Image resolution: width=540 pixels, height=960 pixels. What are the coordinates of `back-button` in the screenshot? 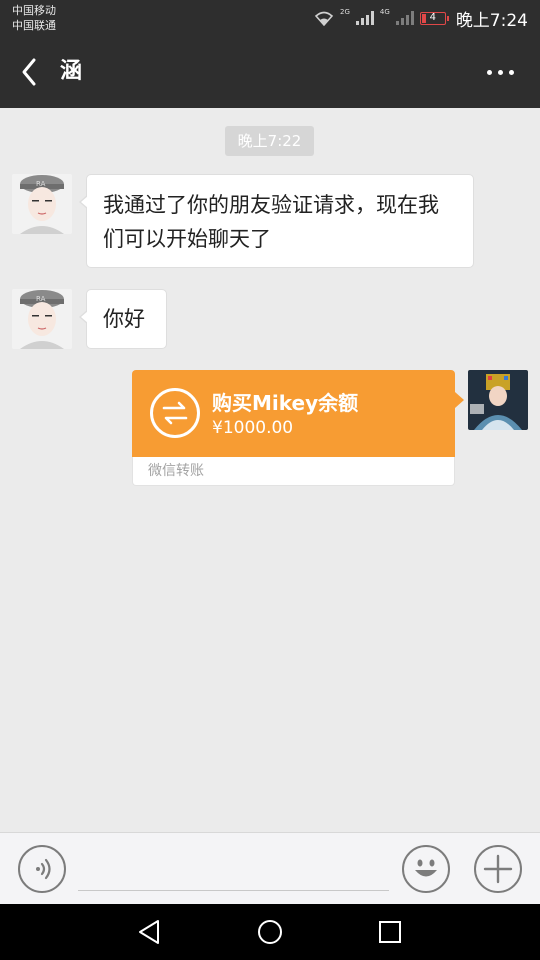 It's located at (32, 72).